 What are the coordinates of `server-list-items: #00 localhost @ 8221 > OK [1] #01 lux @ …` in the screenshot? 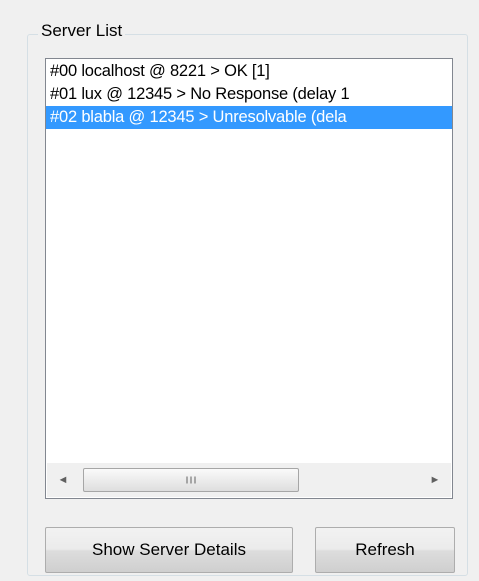 It's located at (249, 94).